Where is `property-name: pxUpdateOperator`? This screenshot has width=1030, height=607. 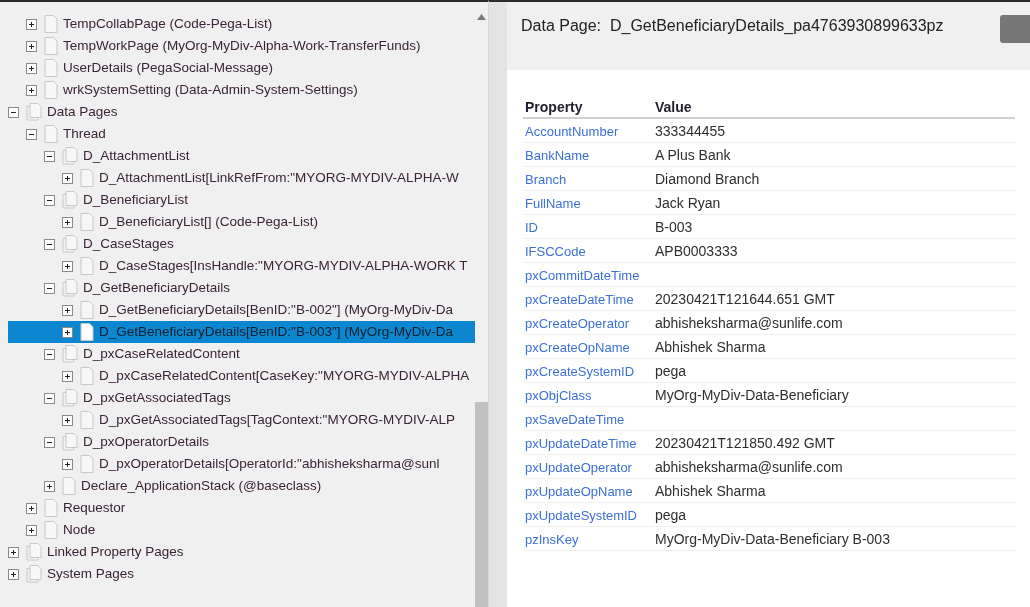
property-name: pxUpdateOperator is located at coordinates (578, 467).